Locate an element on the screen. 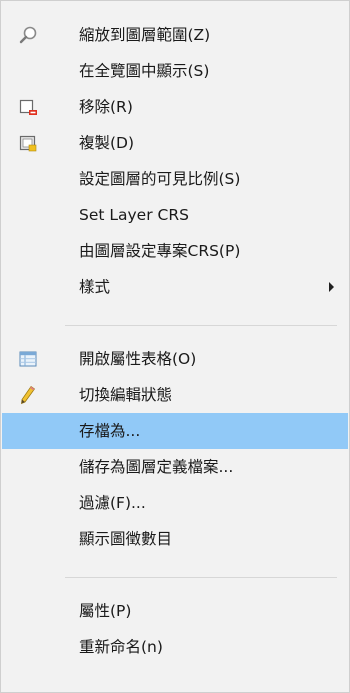  menu-item-label: 重新命名(n) is located at coordinates (121, 647).